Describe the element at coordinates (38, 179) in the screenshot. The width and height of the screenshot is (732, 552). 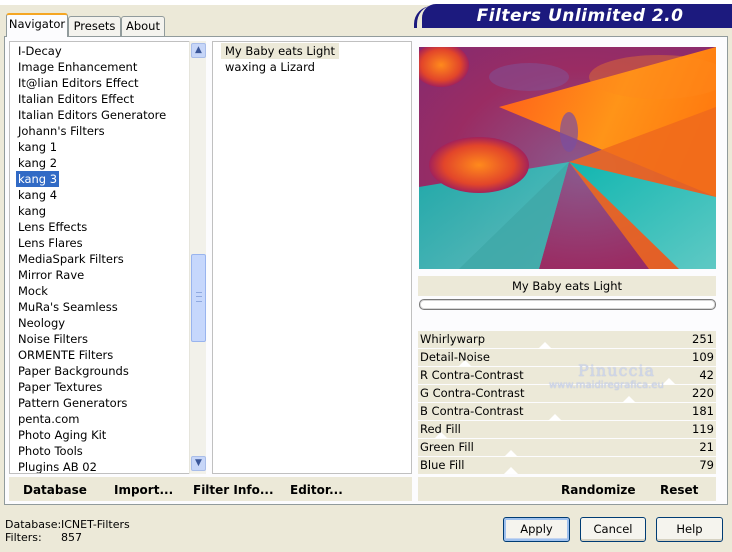
I see `category-item-selected: kang 3` at that location.